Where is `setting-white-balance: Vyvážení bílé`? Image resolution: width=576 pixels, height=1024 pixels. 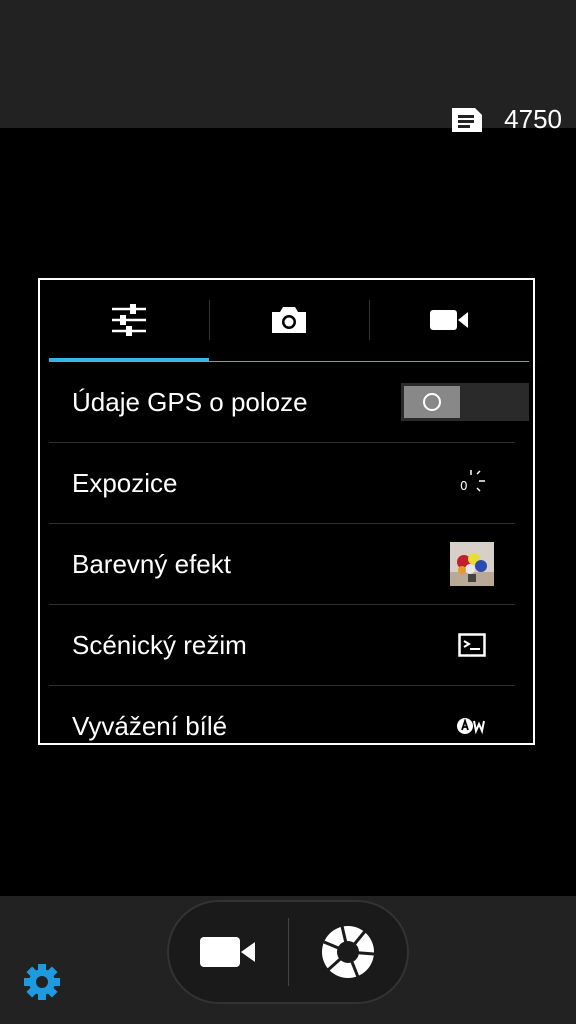
setting-white-balance: Vyvážení bílé is located at coordinates (282, 714).